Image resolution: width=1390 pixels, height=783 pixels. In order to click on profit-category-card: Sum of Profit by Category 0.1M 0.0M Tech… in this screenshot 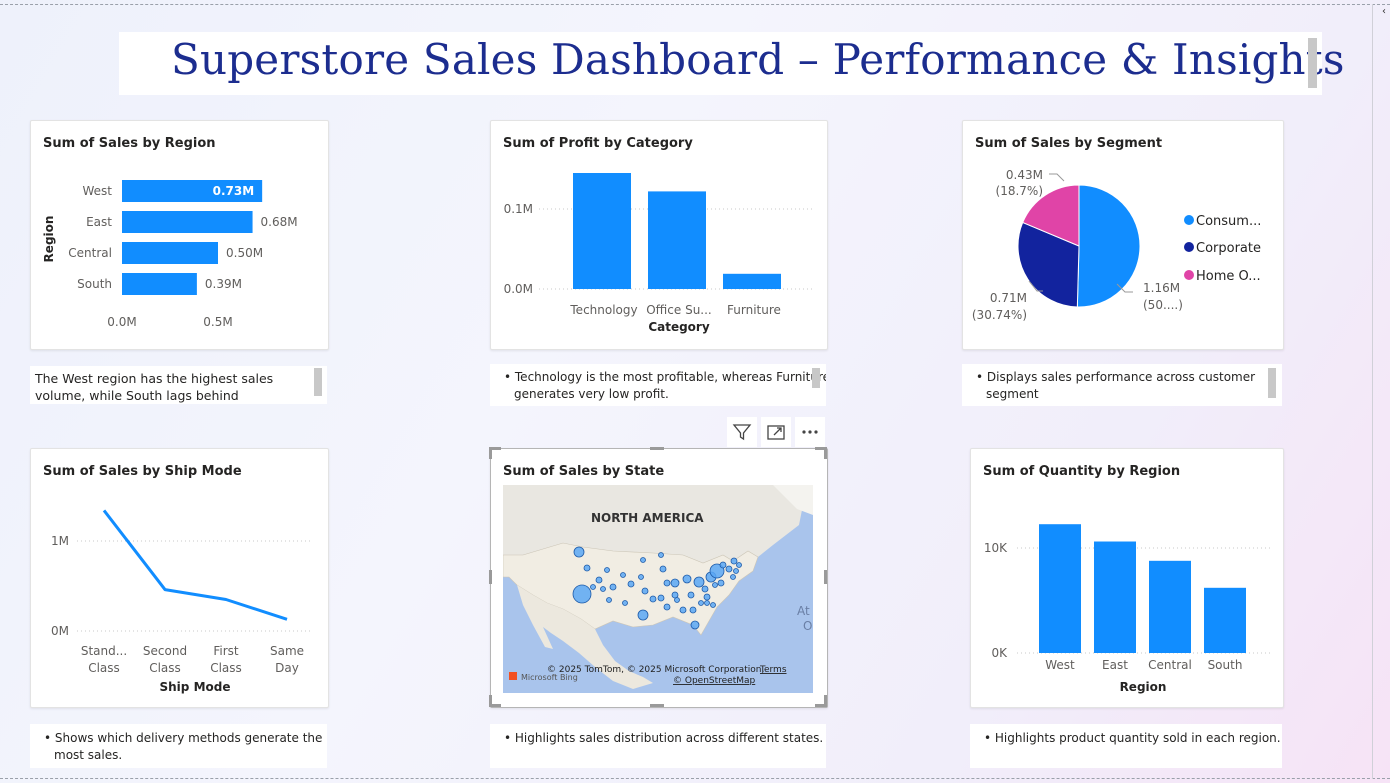, I will do `click(659, 235)`.